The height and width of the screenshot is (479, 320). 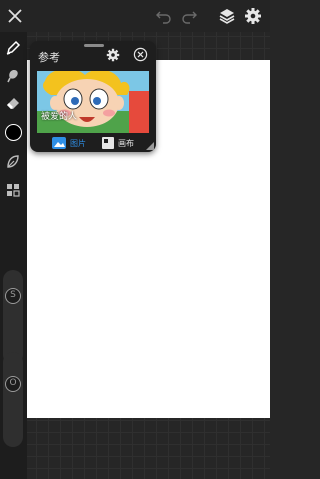 I want to click on layers-icon, so click(x=227, y=16).